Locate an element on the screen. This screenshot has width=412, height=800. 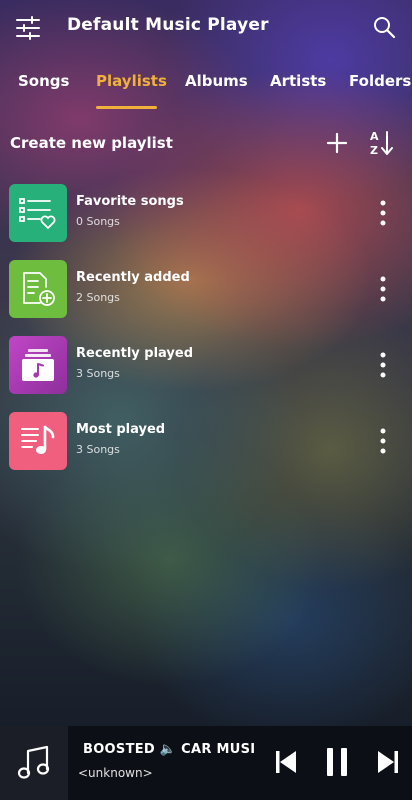
tab-playlists: Playlists is located at coordinates (131, 81).